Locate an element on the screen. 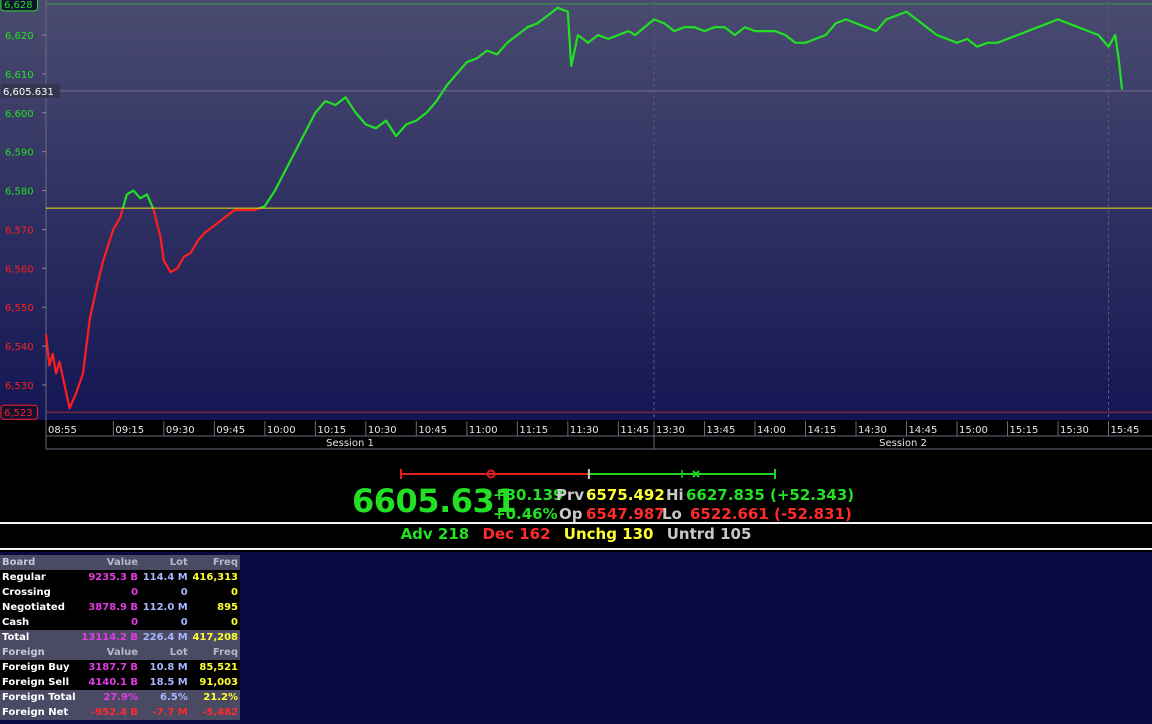  row-value: 4140.1 B is located at coordinates (109, 682).